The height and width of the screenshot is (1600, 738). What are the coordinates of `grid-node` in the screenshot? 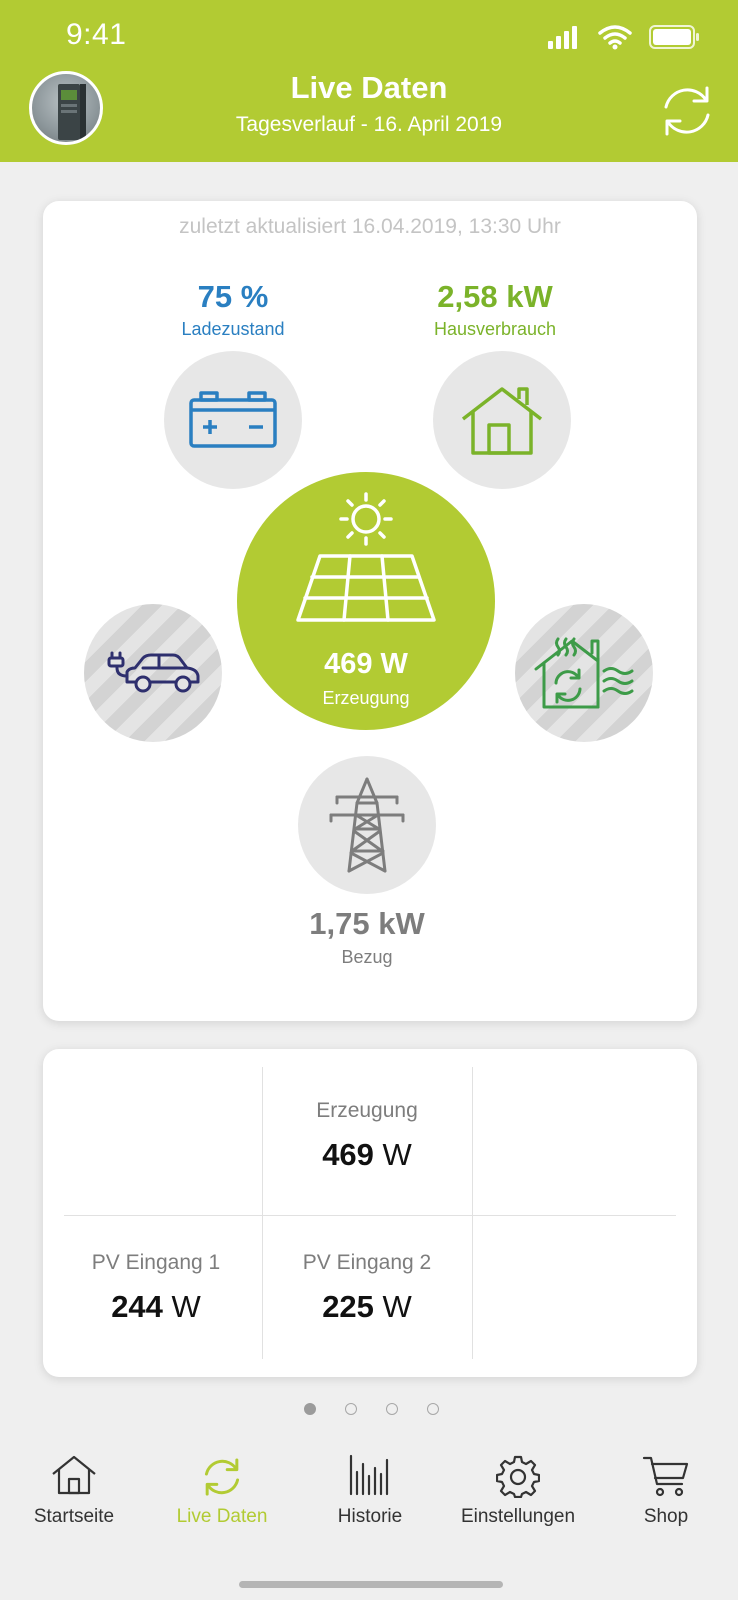 It's located at (367, 825).